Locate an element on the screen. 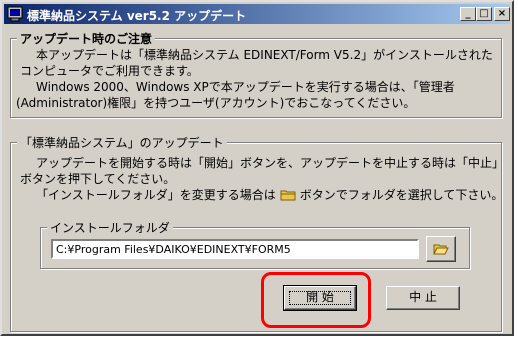 The image size is (518, 340). close-button: × is located at coordinates (502, 14).